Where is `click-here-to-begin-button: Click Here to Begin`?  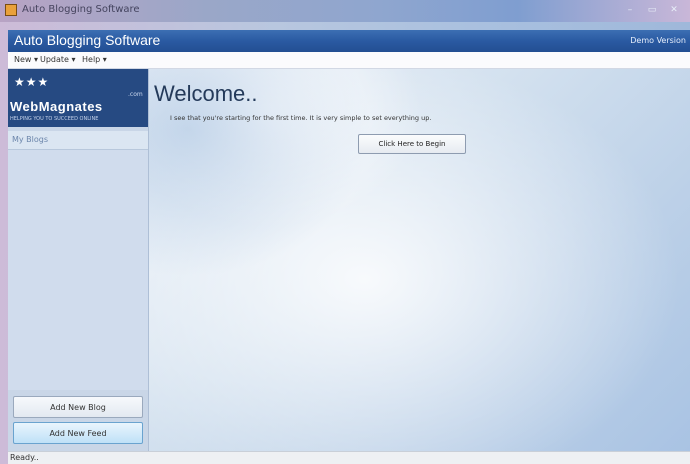 click-here-to-begin-button: Click Here to Begin is located at coordinates (412, 144).